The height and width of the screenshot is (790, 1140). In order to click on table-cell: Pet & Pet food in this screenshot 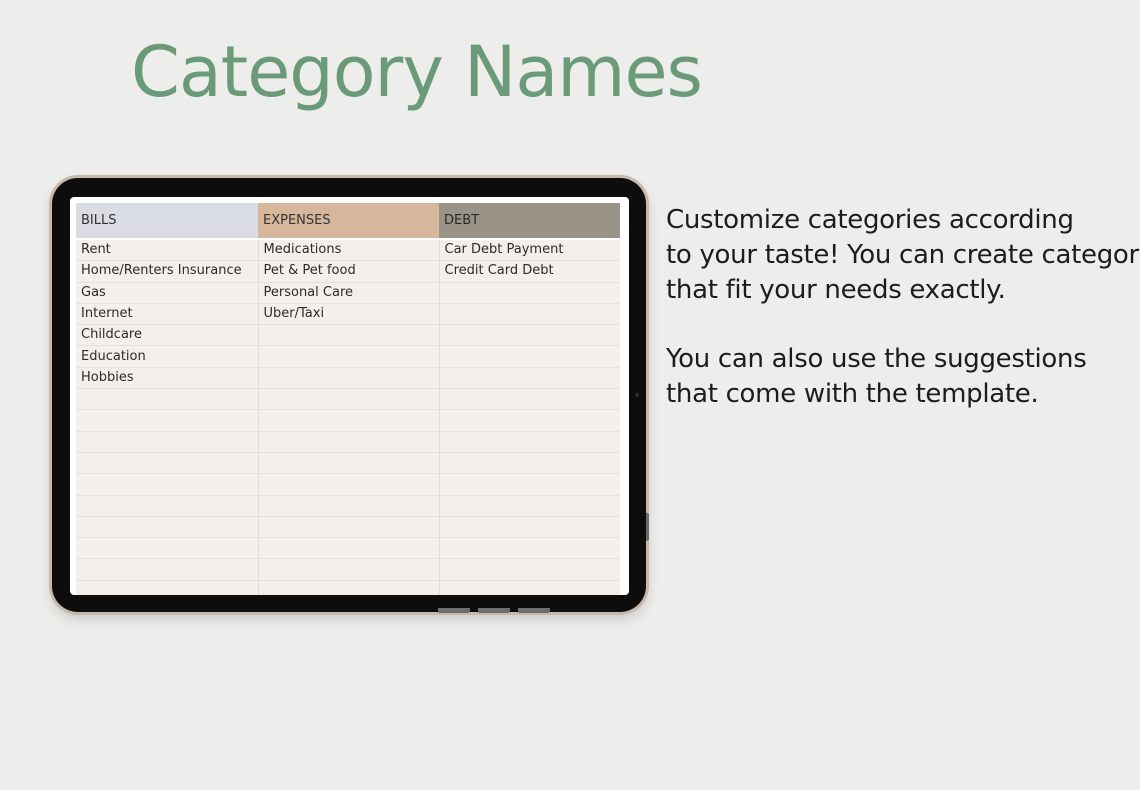, I will do `click(349, 271)`.